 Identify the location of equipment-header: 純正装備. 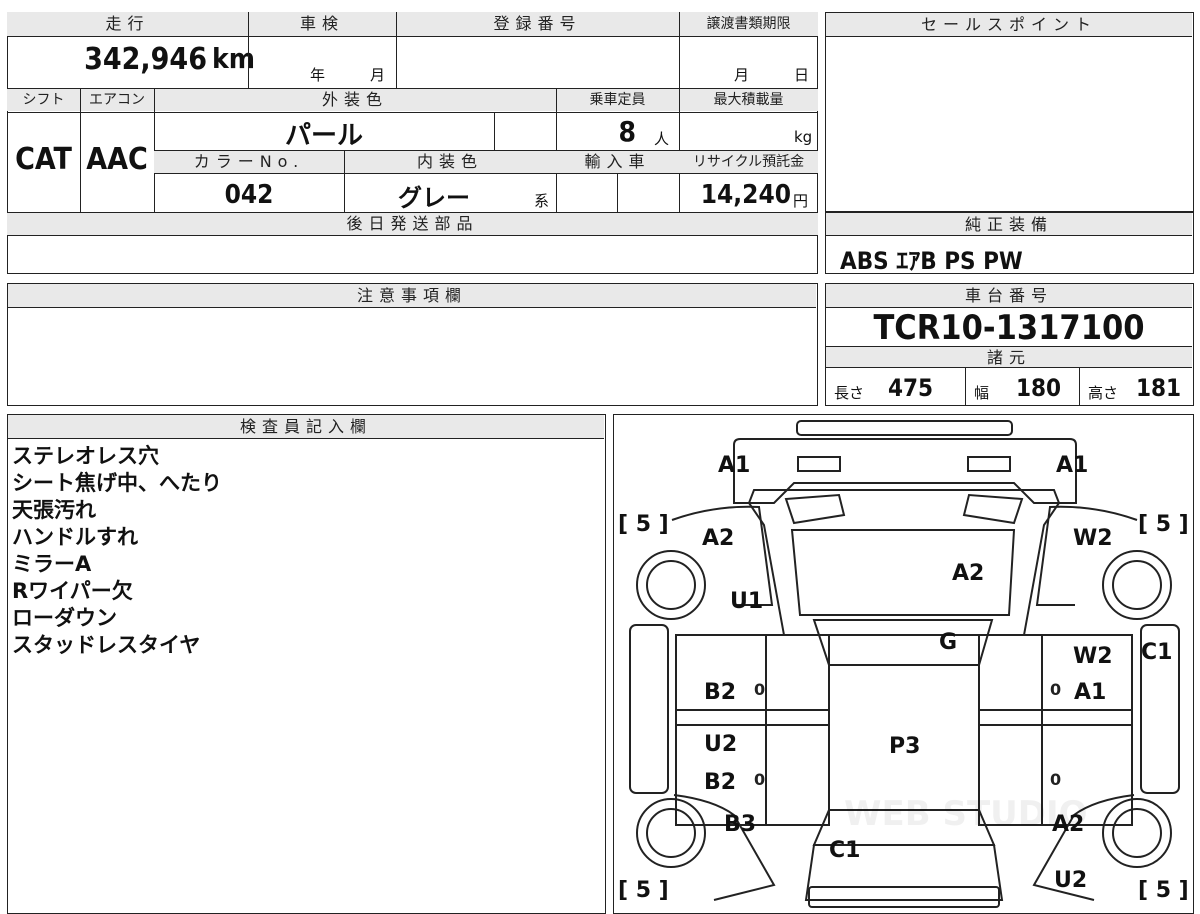
(1009, 224).